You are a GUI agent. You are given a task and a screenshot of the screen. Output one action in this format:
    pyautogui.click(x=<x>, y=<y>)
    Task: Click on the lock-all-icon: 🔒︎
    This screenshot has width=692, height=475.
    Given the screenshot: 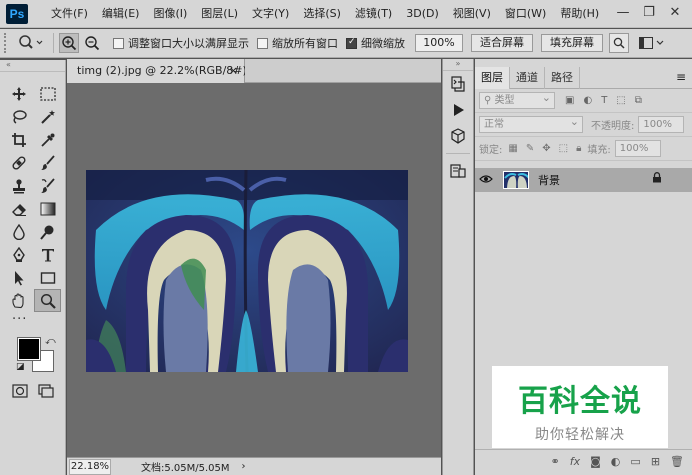 What is the action you would take?
    pyautogui.click(x=578, y=148)
    